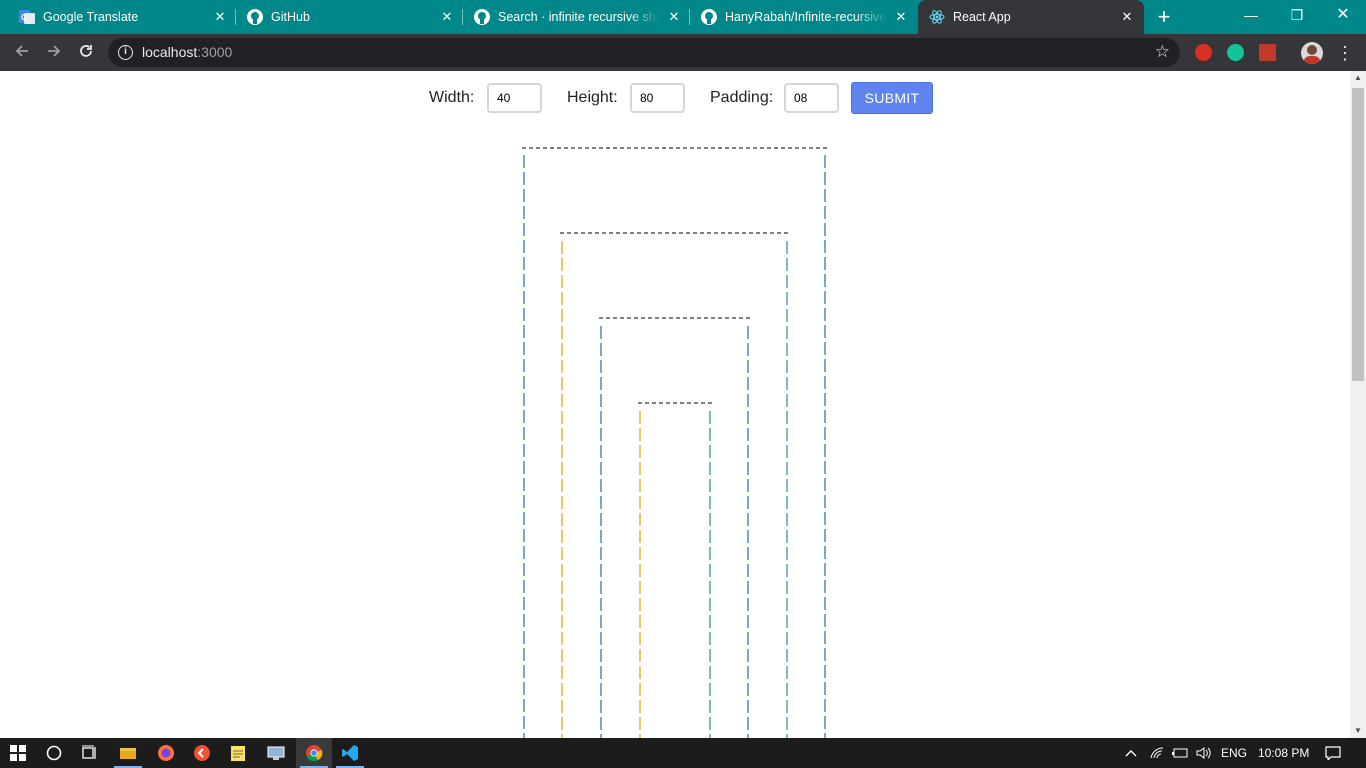 The height and width of the screenshot is (768, 1366). What do you see at coordinates (125, 52) in the screenshot?
I see `site-info-icon: i` at bounding box center [125, 52].